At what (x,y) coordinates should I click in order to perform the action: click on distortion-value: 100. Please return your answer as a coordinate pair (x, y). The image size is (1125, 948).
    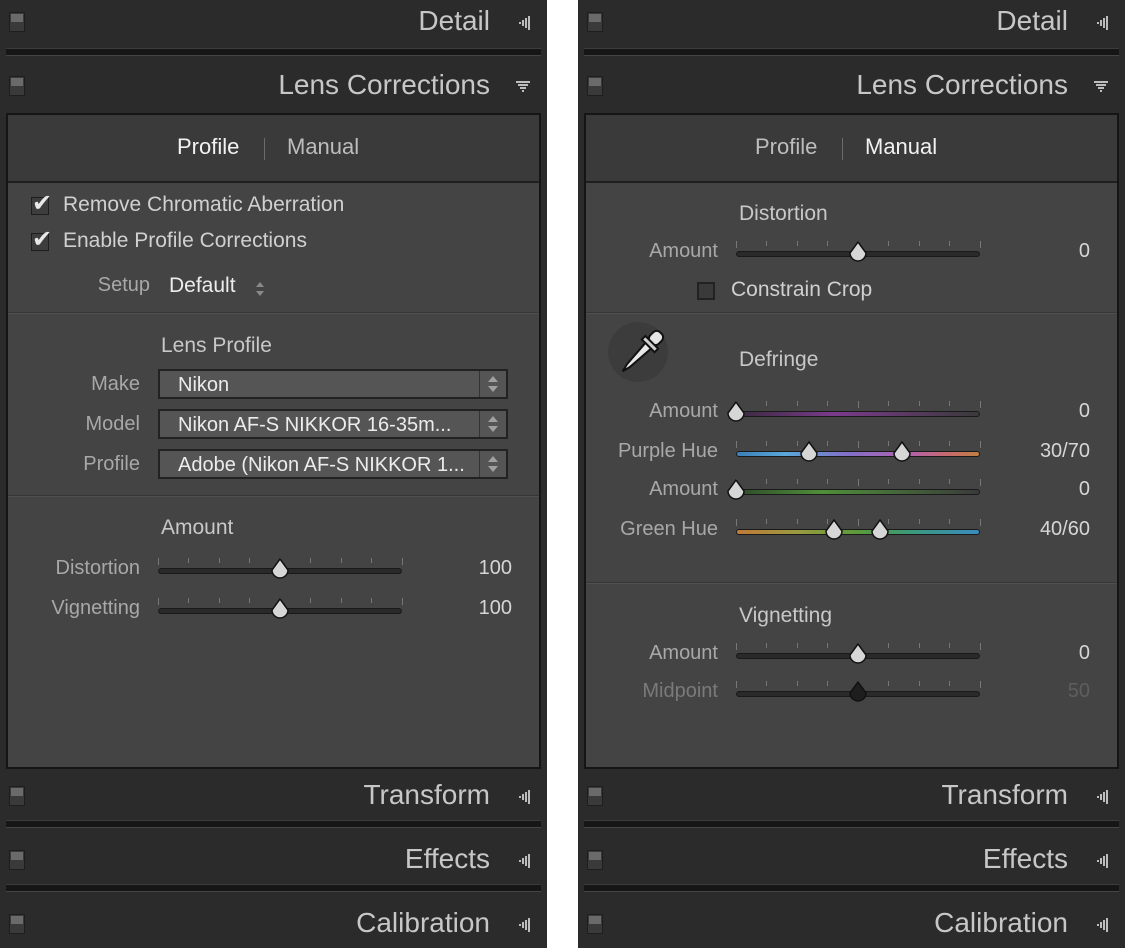
    Looking at the image, I should click on (462, 568).